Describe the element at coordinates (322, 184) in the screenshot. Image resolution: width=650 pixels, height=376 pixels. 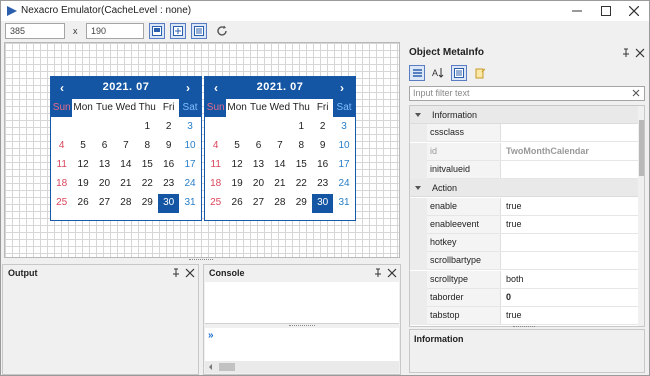
I see `calendar-day: 23` at that location.